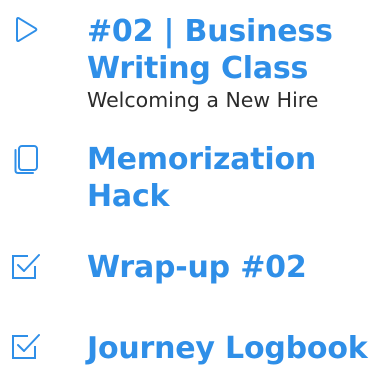 This screenshot has width=374, height=367. I want to click on lesson-item-wrap-up: Wrap-up #02, so click(187, 267).